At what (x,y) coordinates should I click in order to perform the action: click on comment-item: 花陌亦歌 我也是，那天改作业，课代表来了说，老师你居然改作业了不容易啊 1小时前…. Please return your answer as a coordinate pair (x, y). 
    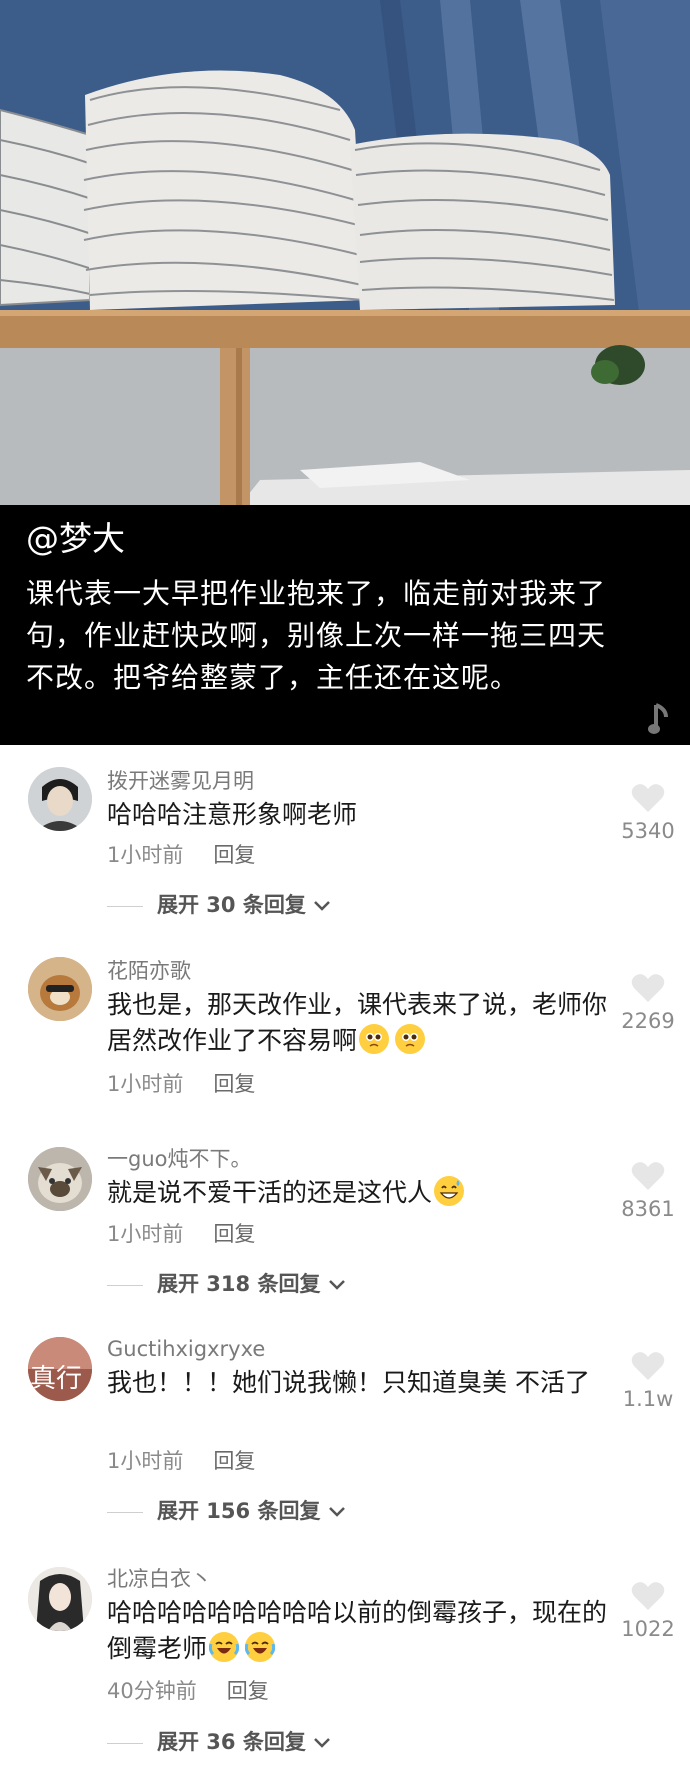
    Looking at the image, I should click on (345, 1020).